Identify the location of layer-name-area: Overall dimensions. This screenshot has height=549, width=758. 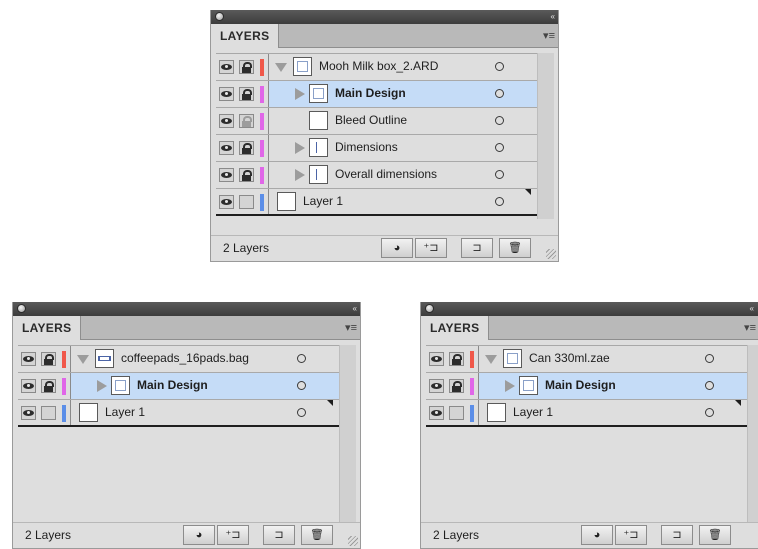
(403, 175).